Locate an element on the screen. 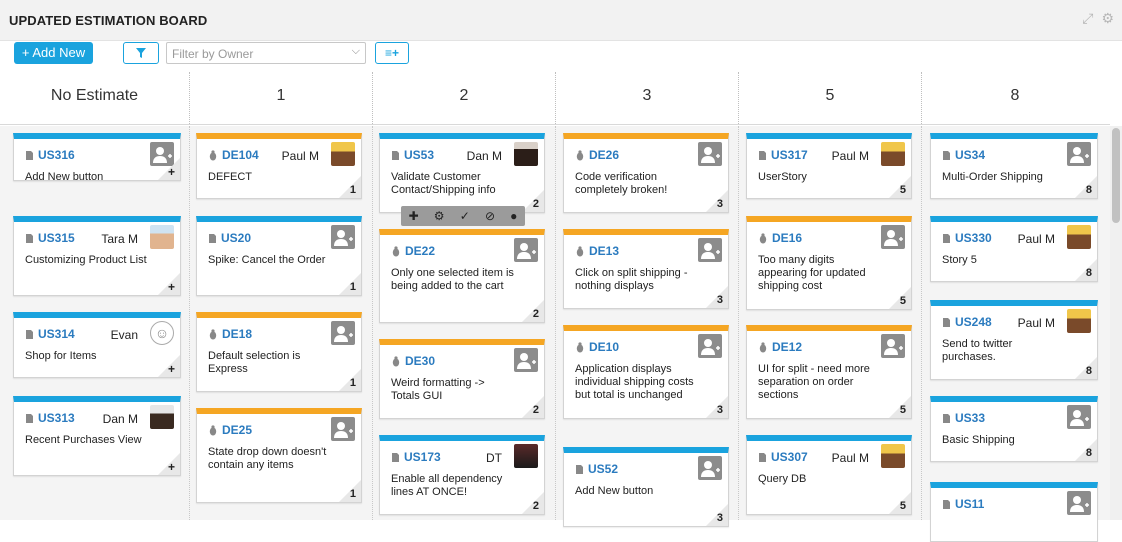 This screenshot has width=1122, height=542. card-id-text: US173 is located at coordinates (422, 457).